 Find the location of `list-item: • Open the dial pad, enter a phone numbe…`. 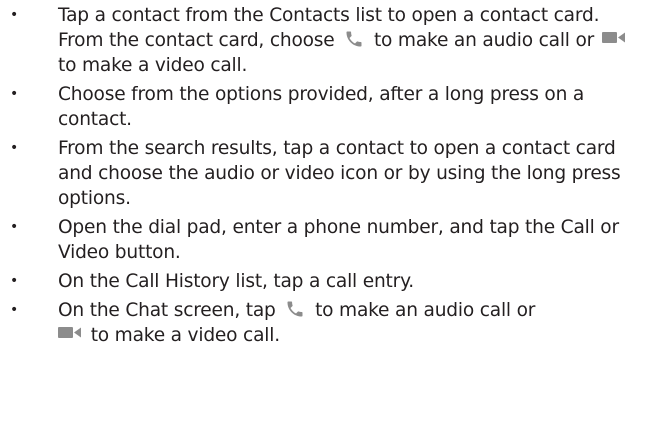

list-item: • Open the dial pad, enter a phone numbe… is located at coordinates (323, 240).